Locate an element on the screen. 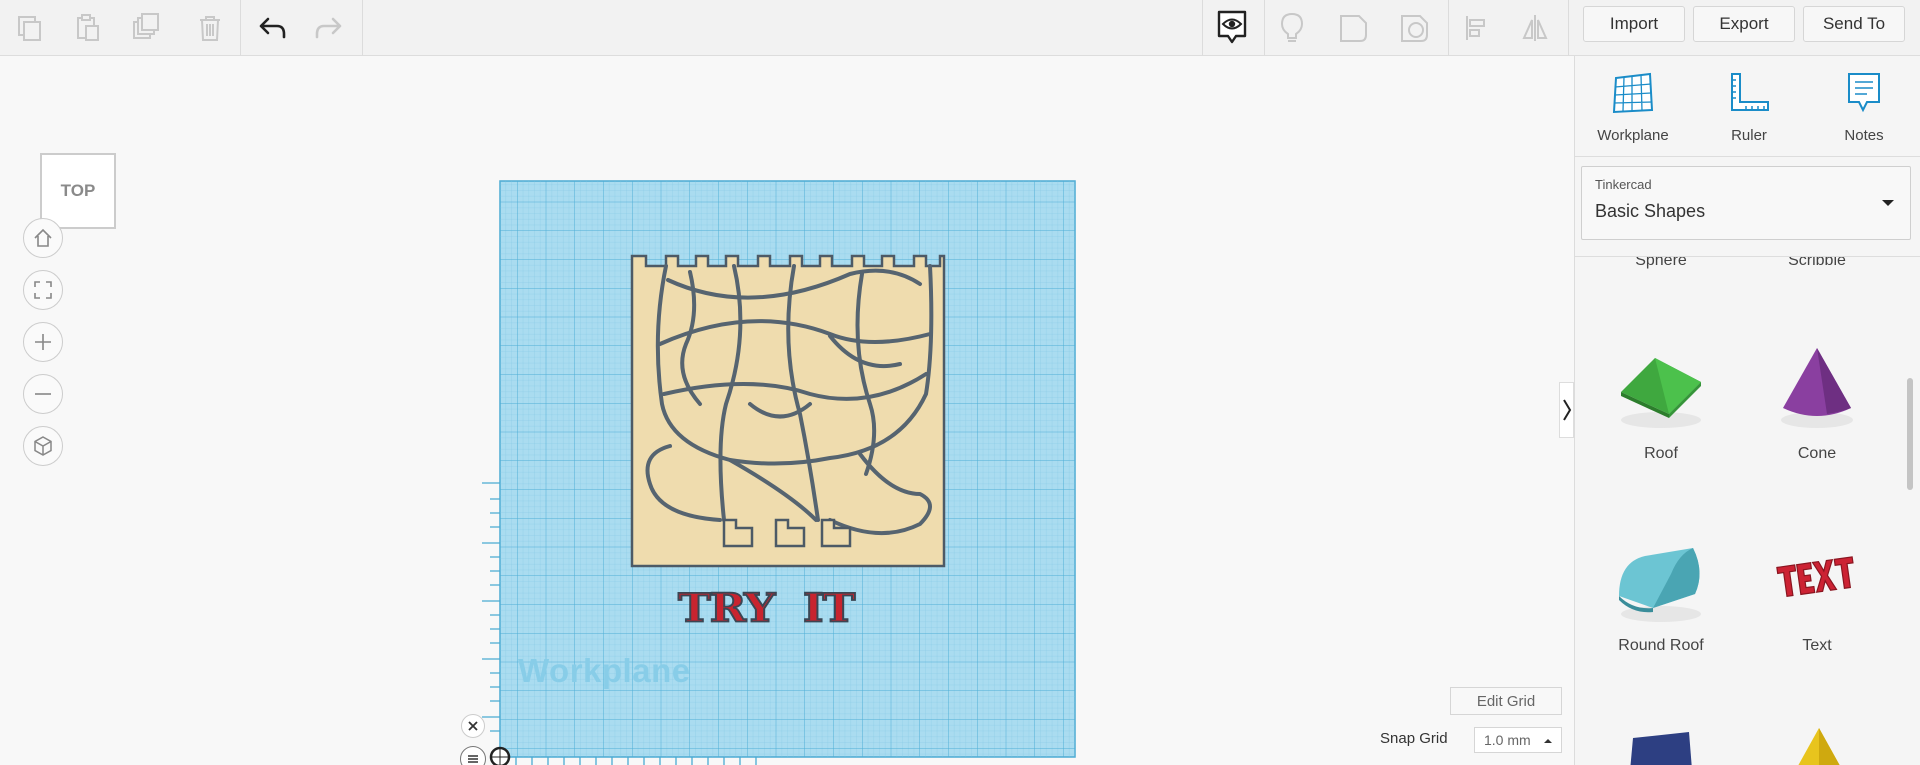 The width and height of the screenshot is (1920, 765). duplicate-button is located at coordinates (146, 28).